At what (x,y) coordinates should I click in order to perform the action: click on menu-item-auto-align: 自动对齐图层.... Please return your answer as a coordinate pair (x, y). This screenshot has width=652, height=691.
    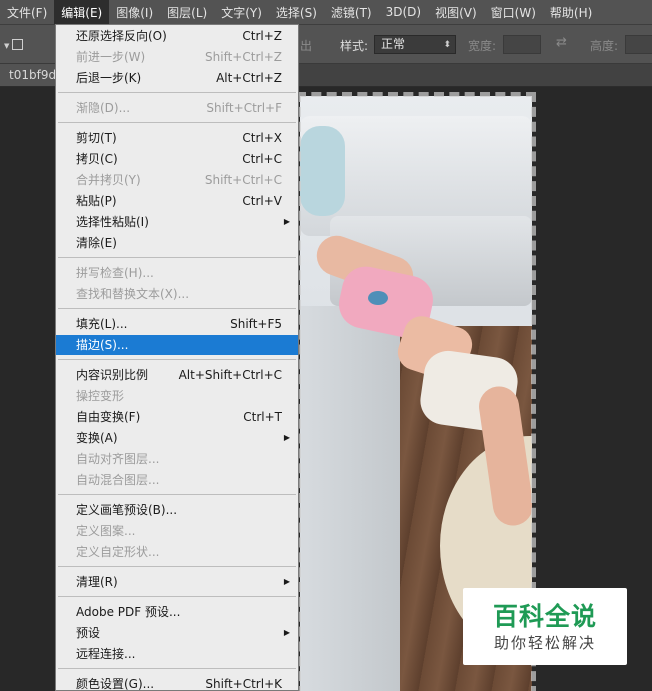
    Looking at the image, I should click on (177, 459).